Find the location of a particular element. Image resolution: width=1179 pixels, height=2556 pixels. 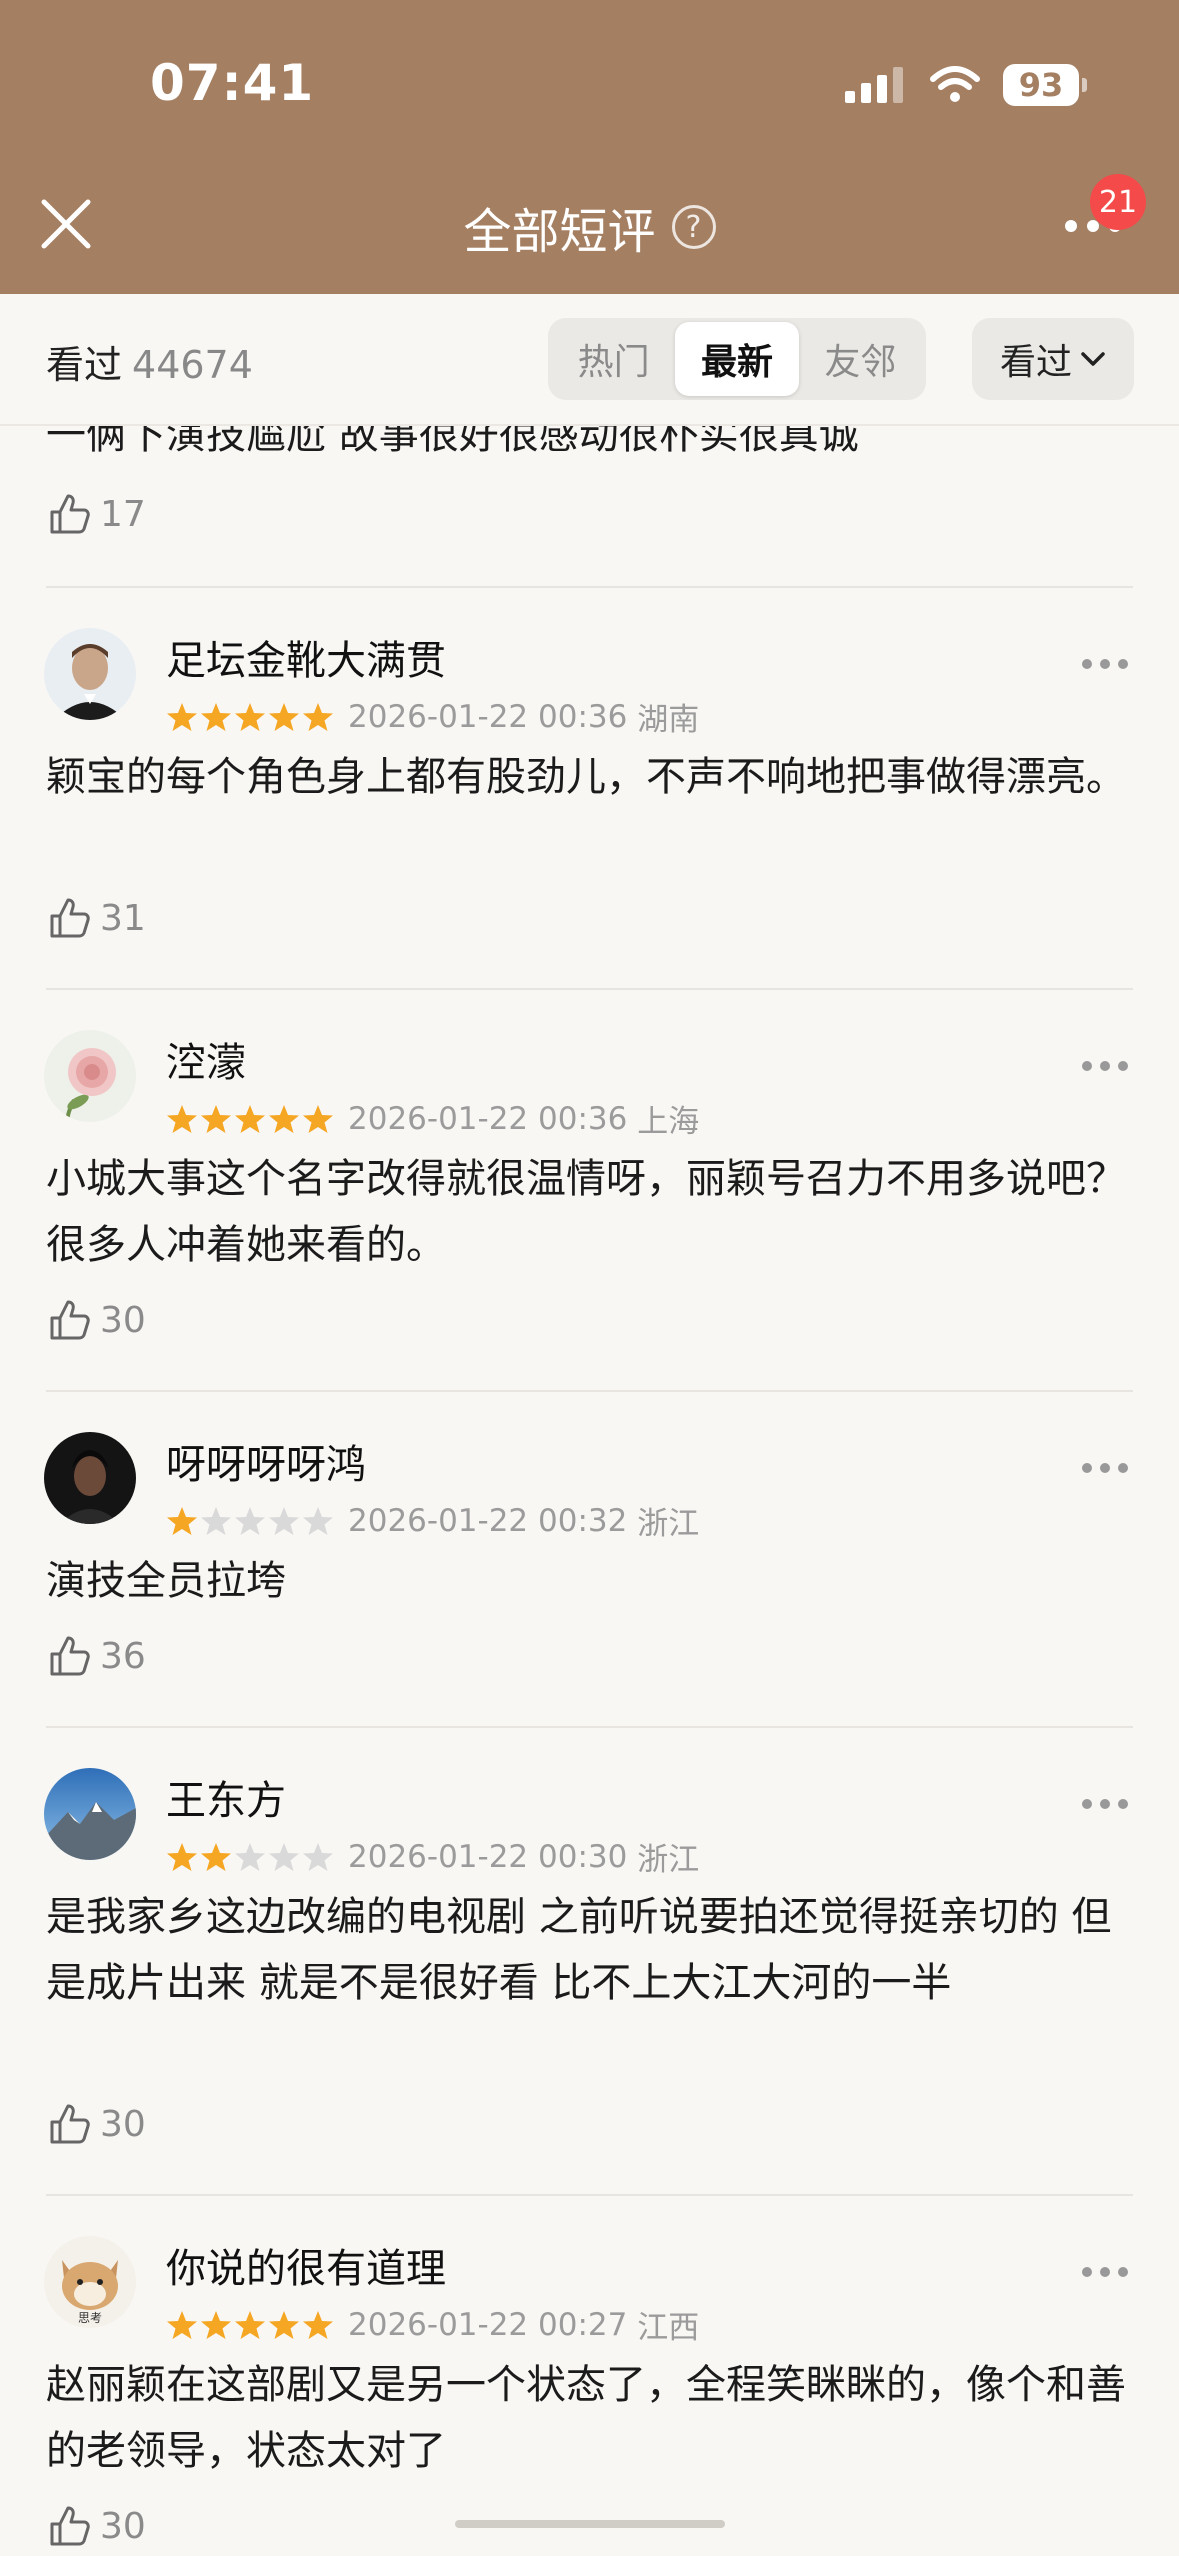

comment-meta: 2026-01-22 00:36 上海 is located at coordinates (432, 1118).